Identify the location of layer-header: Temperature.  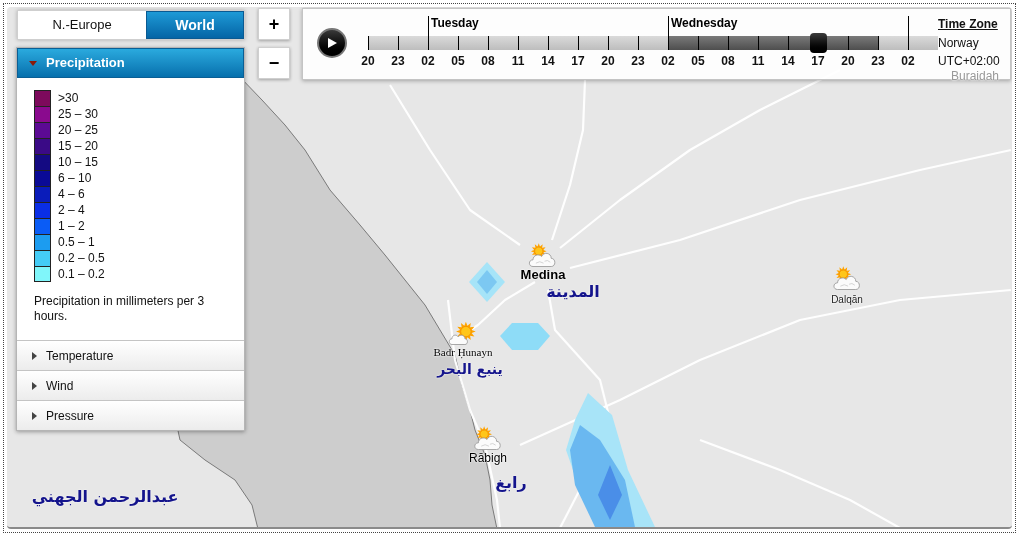
(130, 355).